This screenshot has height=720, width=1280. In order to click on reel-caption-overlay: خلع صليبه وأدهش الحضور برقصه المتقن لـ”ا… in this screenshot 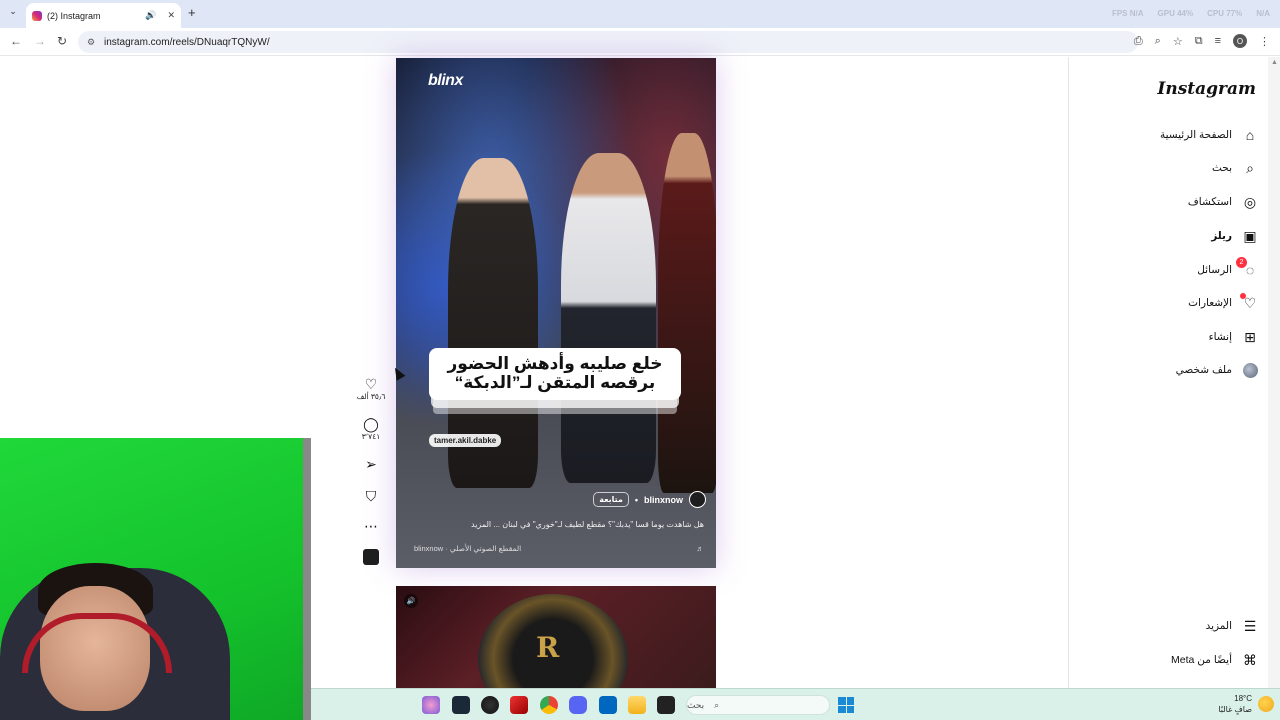, I will do `click(555, 374)`.